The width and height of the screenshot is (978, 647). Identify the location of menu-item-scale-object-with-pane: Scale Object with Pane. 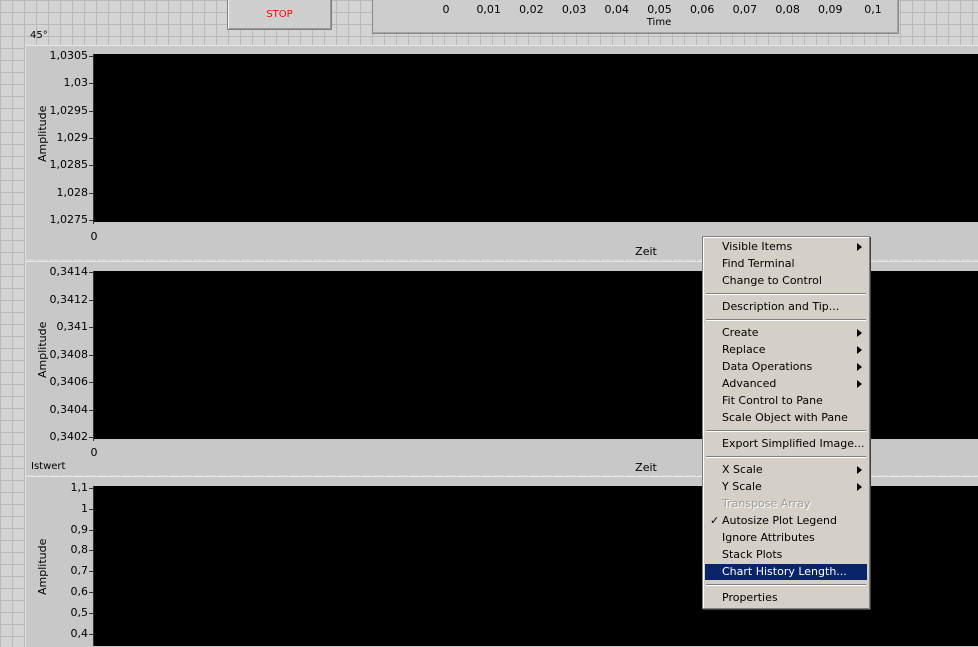
(786, 418).